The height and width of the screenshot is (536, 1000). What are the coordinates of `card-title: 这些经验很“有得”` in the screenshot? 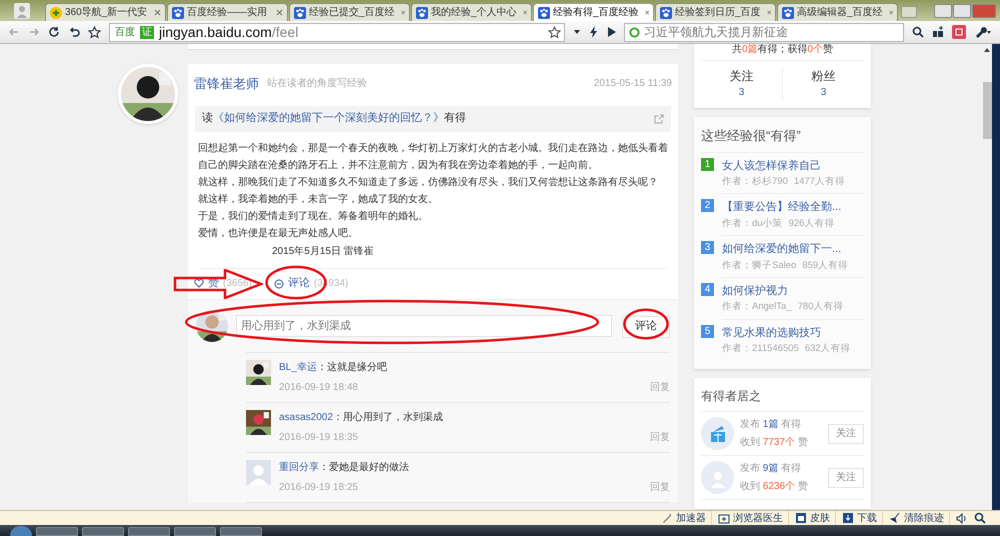 It's located at (782, 139).